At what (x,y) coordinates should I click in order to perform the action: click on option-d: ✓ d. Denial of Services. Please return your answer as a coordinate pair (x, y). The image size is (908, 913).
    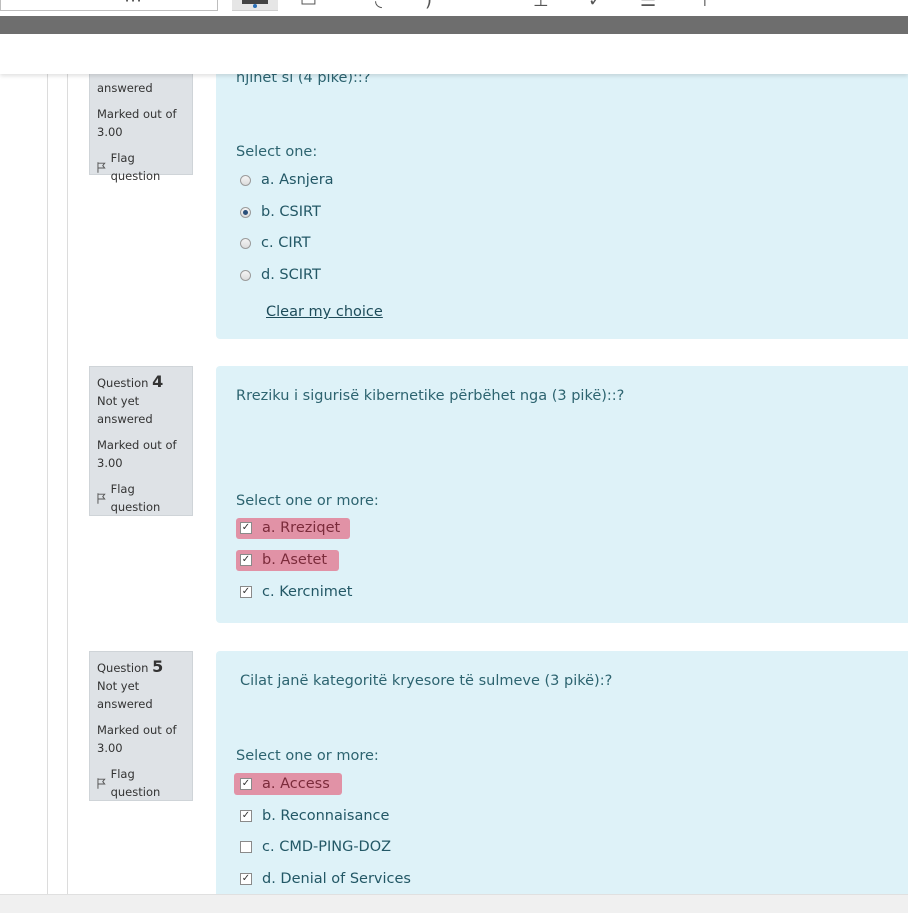
    Looking at the image, I should click on (325, 879).